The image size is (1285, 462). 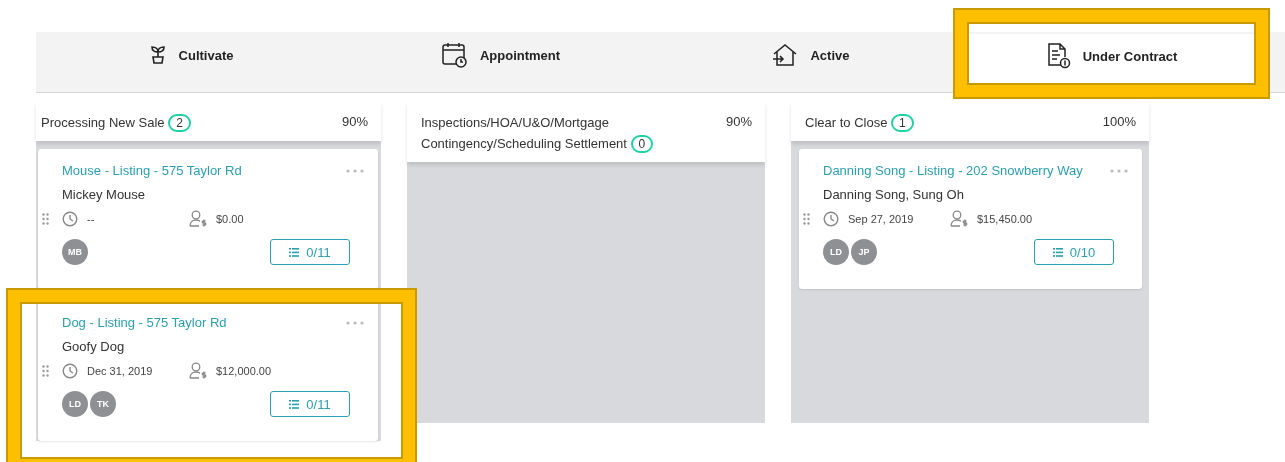 I want to click on count-badge: 0, so click(x=642, y=144).